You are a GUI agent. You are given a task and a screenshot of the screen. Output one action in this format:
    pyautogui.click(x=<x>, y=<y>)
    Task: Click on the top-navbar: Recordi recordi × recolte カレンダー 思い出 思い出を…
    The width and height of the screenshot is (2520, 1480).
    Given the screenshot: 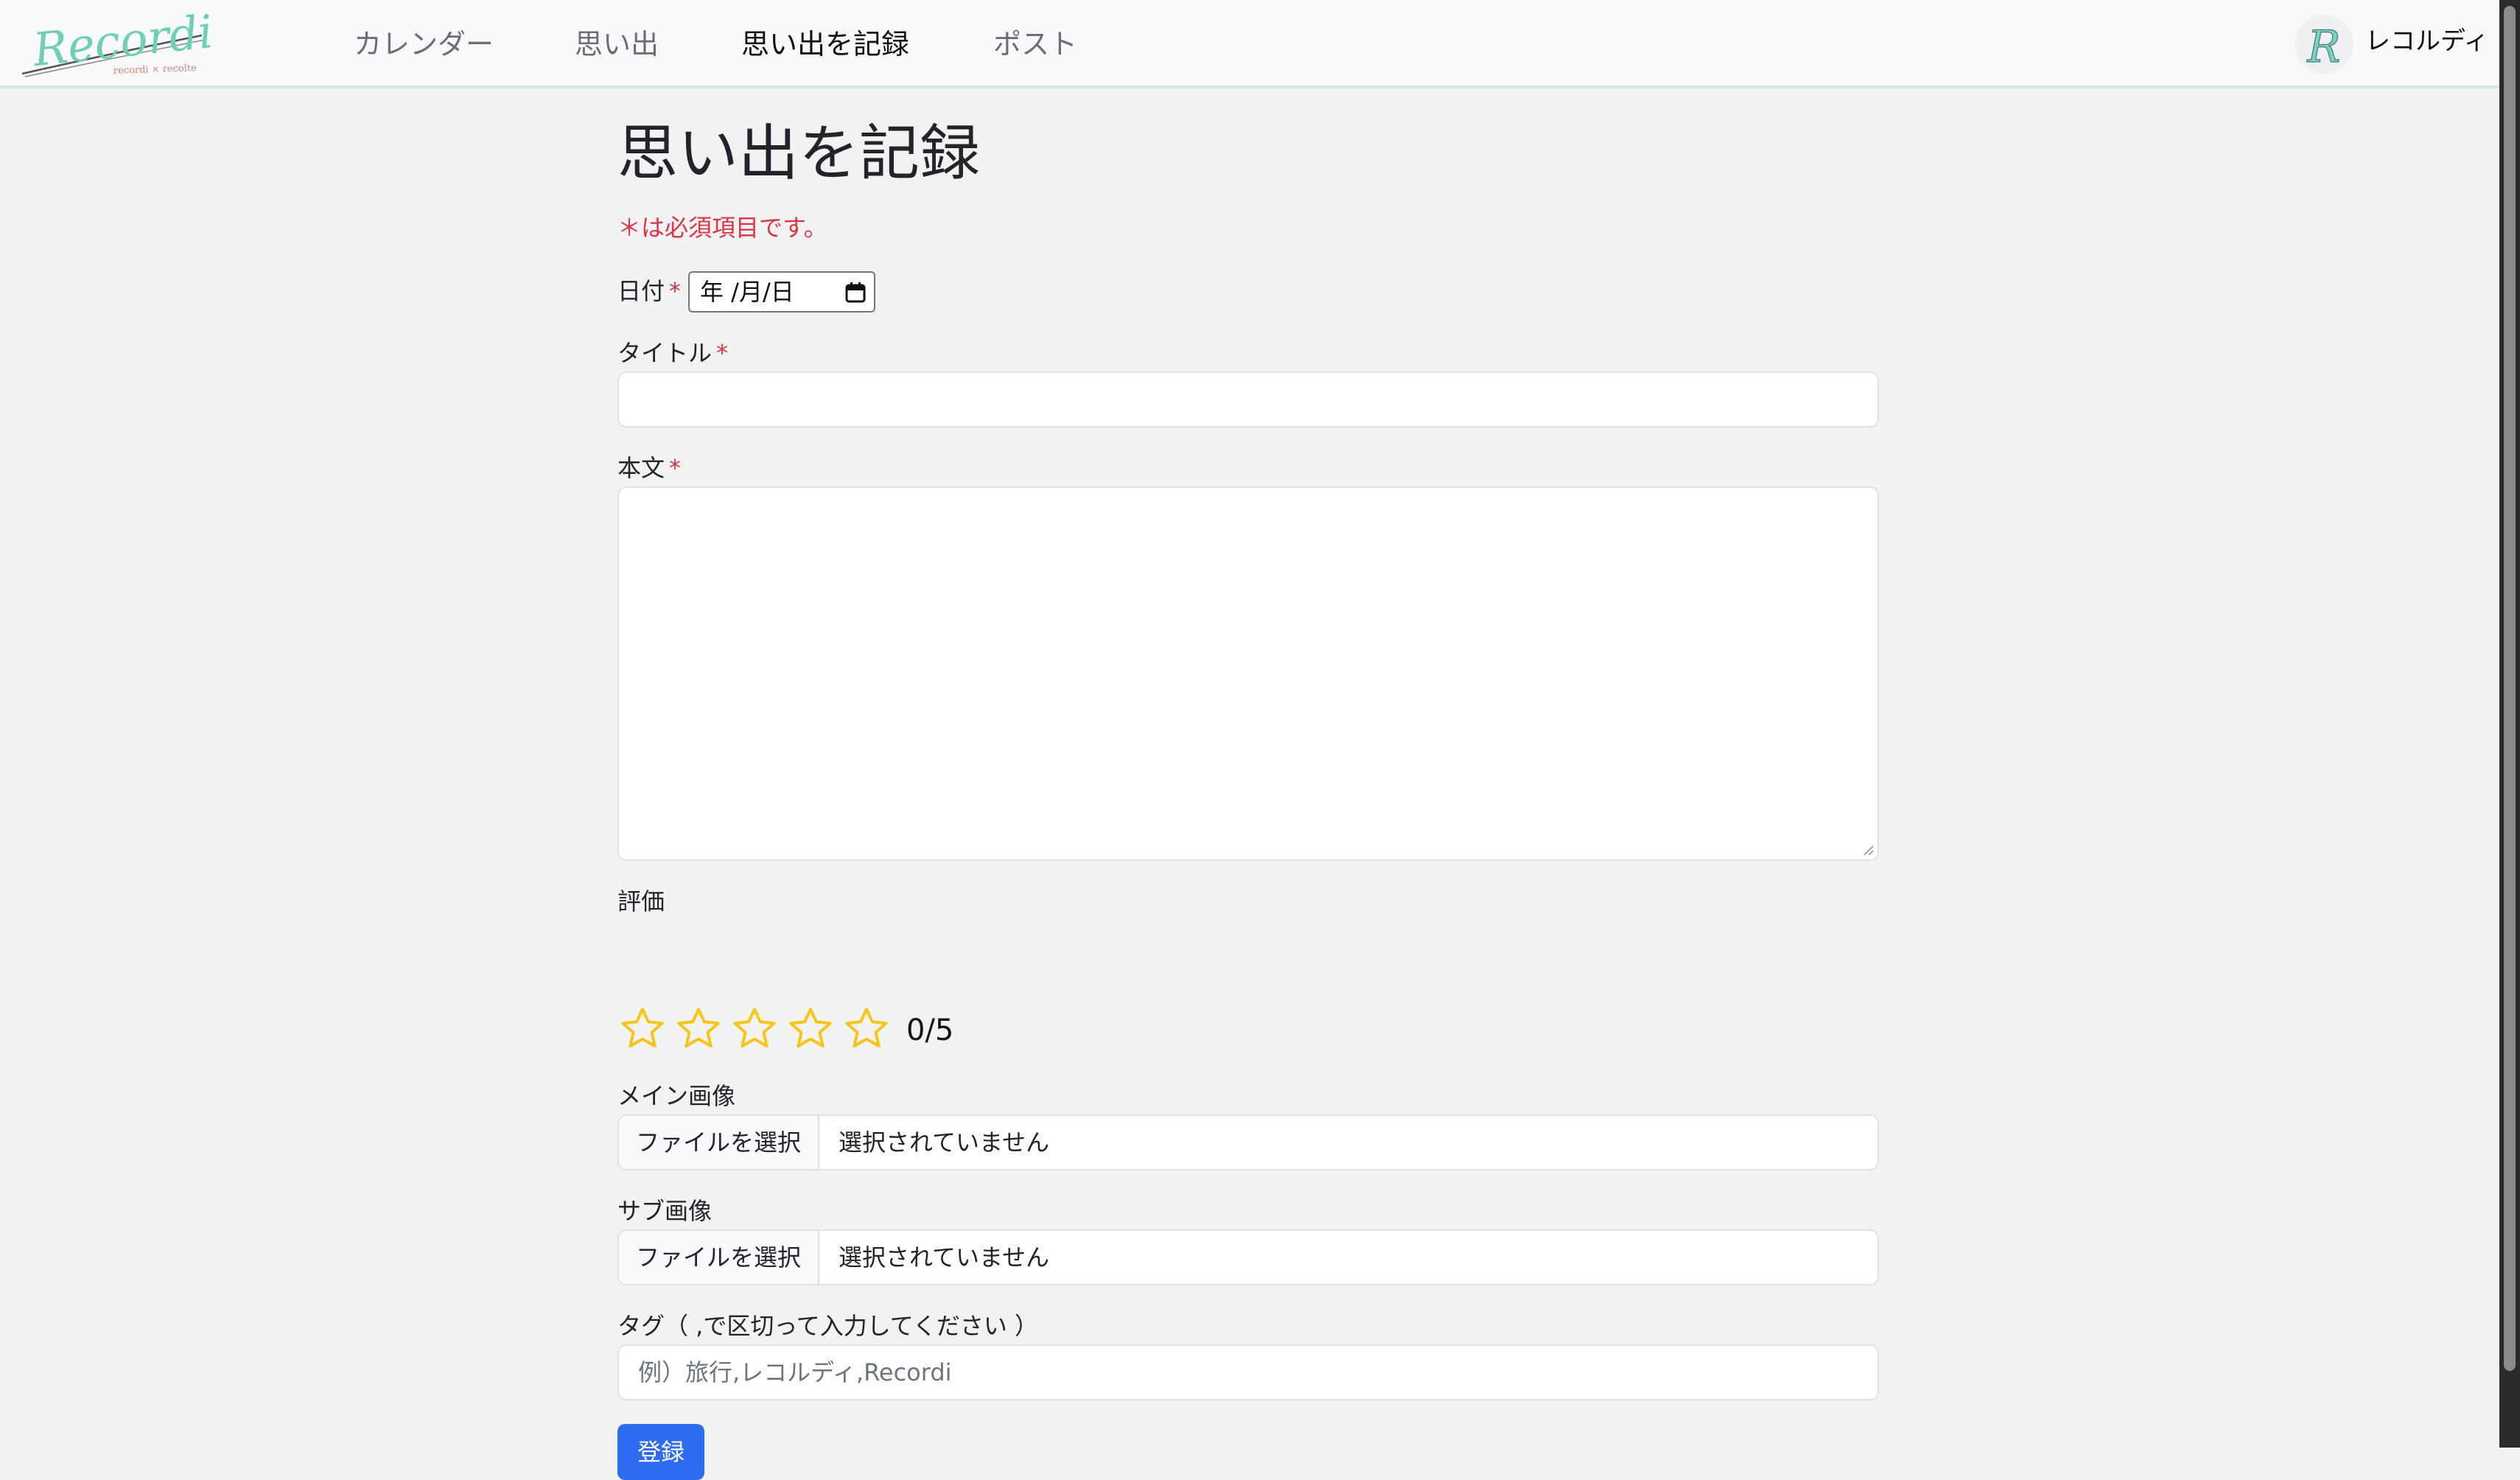 What is the action you would take?
    pyautogui.click(x=1249, y=44)
    